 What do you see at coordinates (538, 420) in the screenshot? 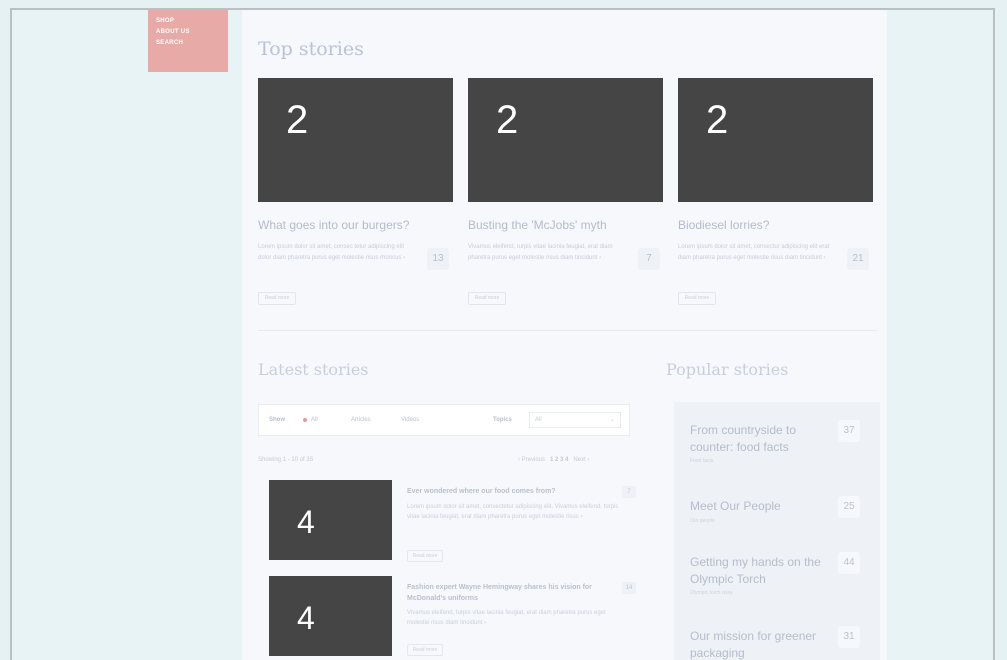
I see `topics-select-value: All` at bounding box center [538, 420].